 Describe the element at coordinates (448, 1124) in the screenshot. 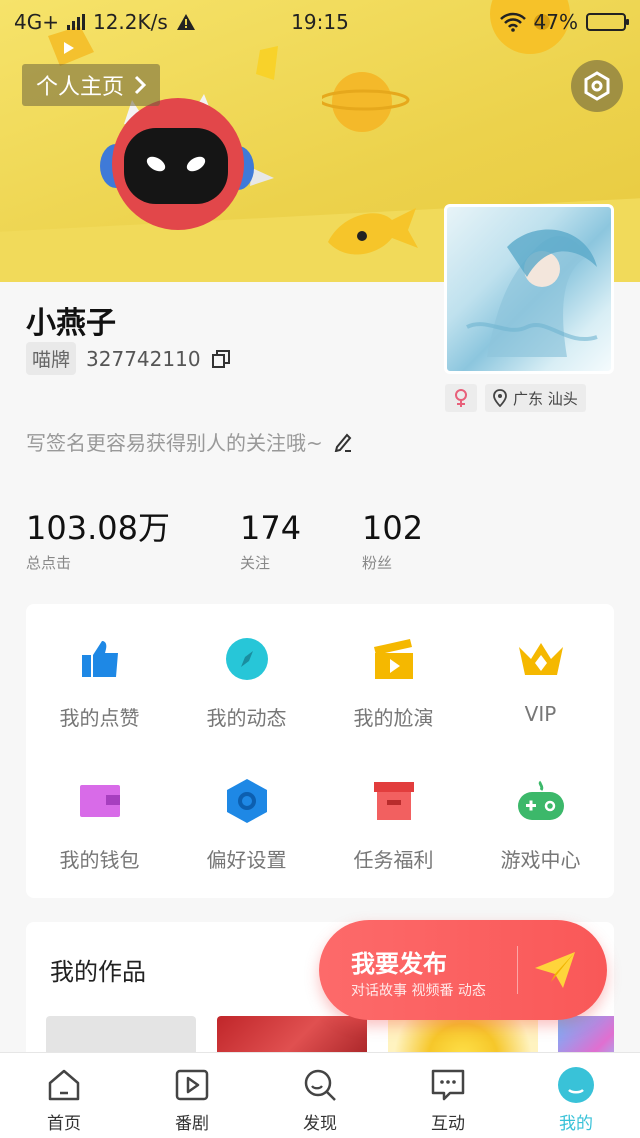

I see `nav-label: 互动` at that location.